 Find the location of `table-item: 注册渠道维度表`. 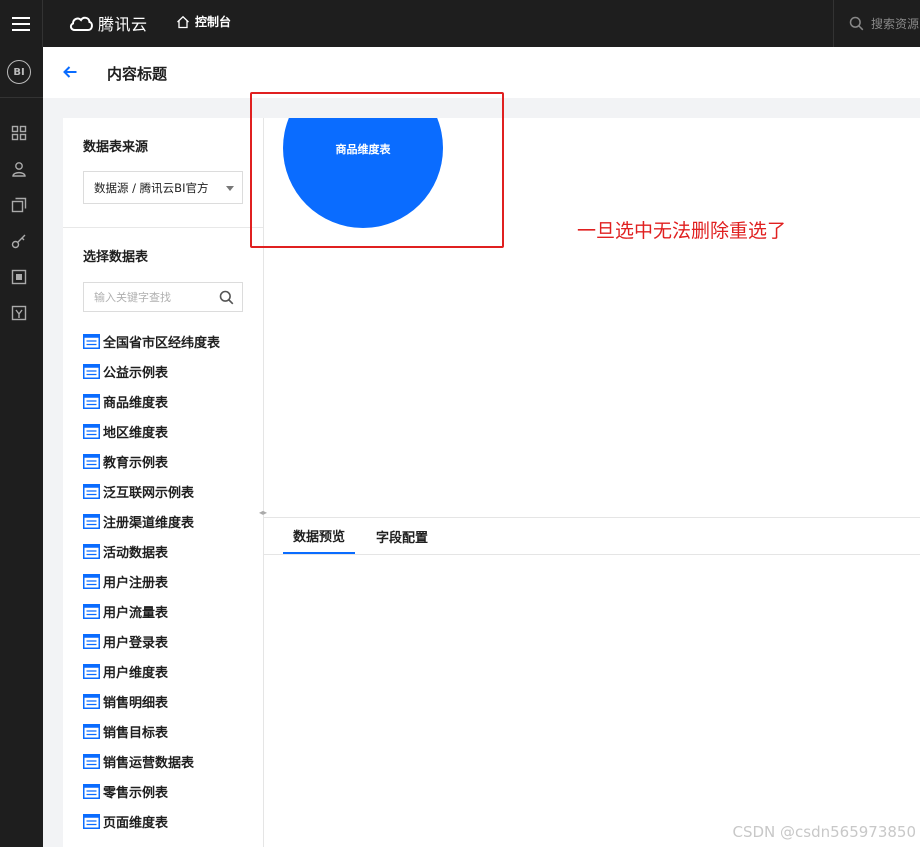

table-item: 注册渠道维度表 is located at coordinates (170, 521).